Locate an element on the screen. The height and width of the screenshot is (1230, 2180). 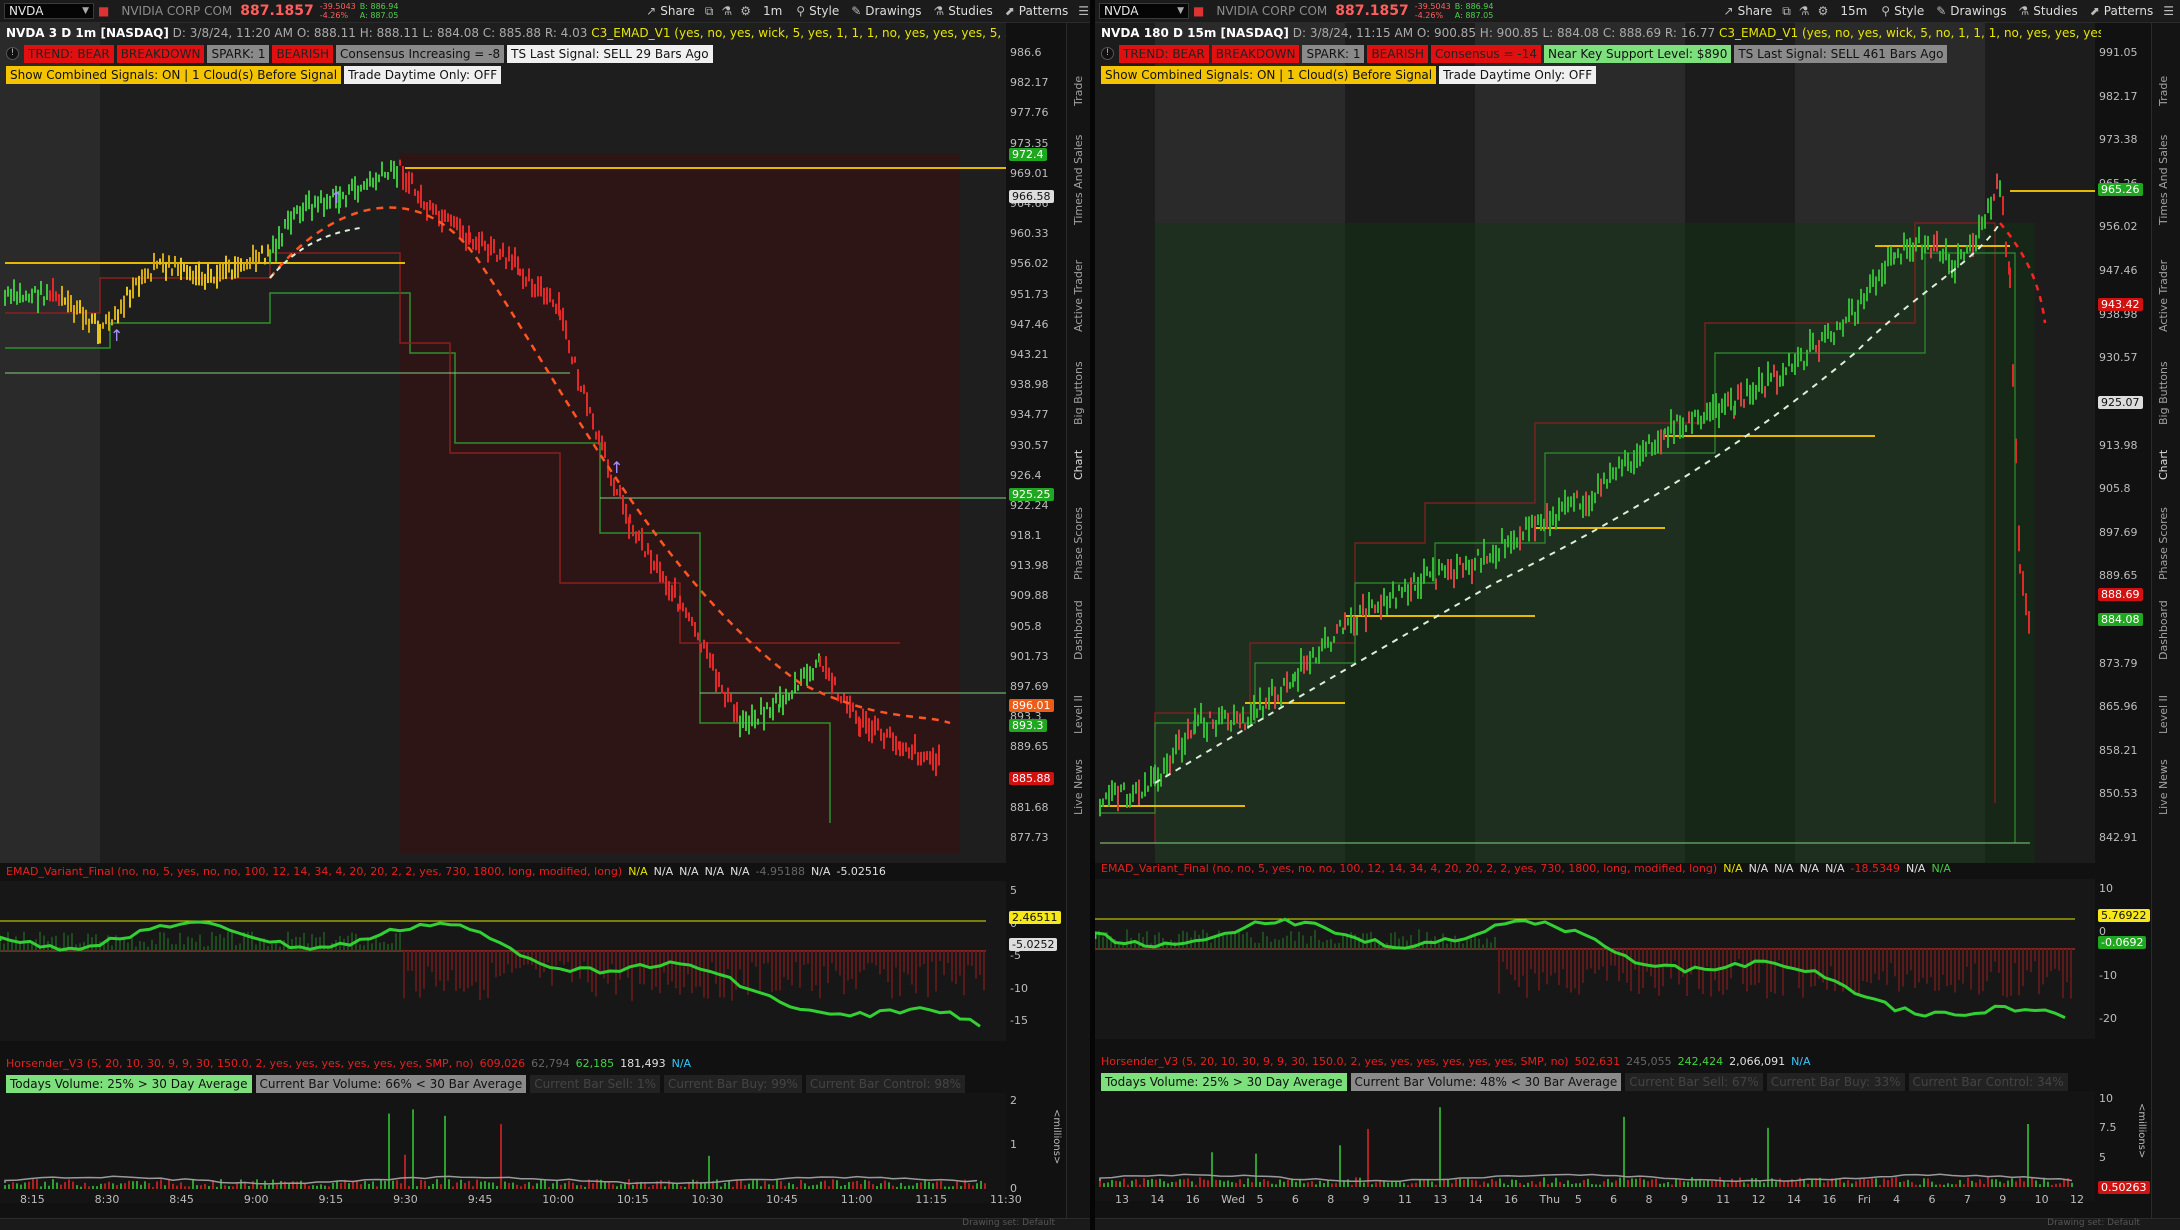
time-tick: 9:15 is located at coordinates (331, 1199).